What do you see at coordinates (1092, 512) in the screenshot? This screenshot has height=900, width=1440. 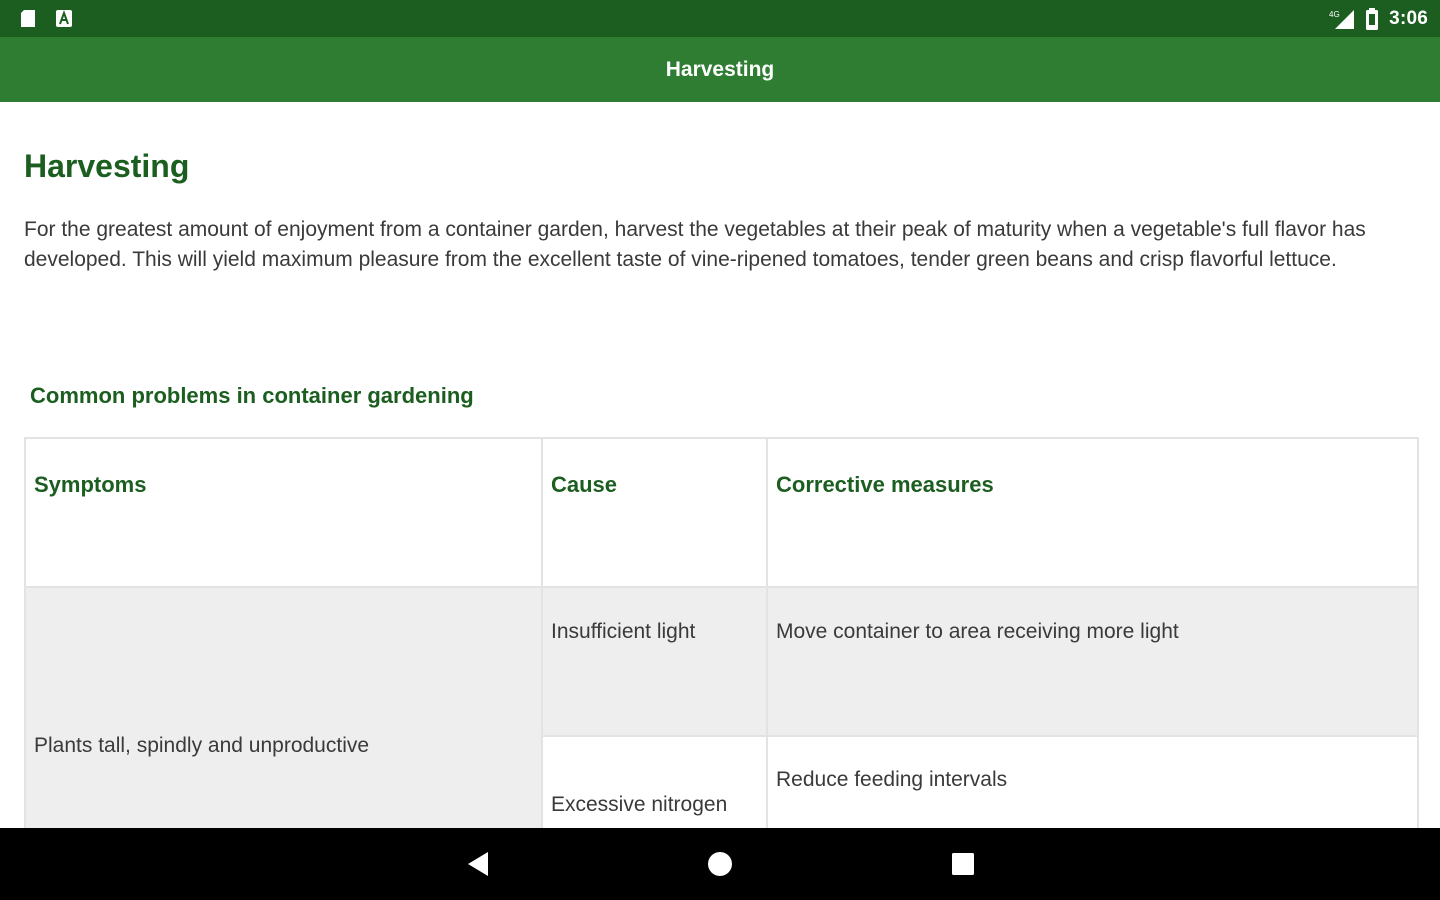 I see `header-corrective-measures: Corrective measures` at bounding box center [1092, 512].